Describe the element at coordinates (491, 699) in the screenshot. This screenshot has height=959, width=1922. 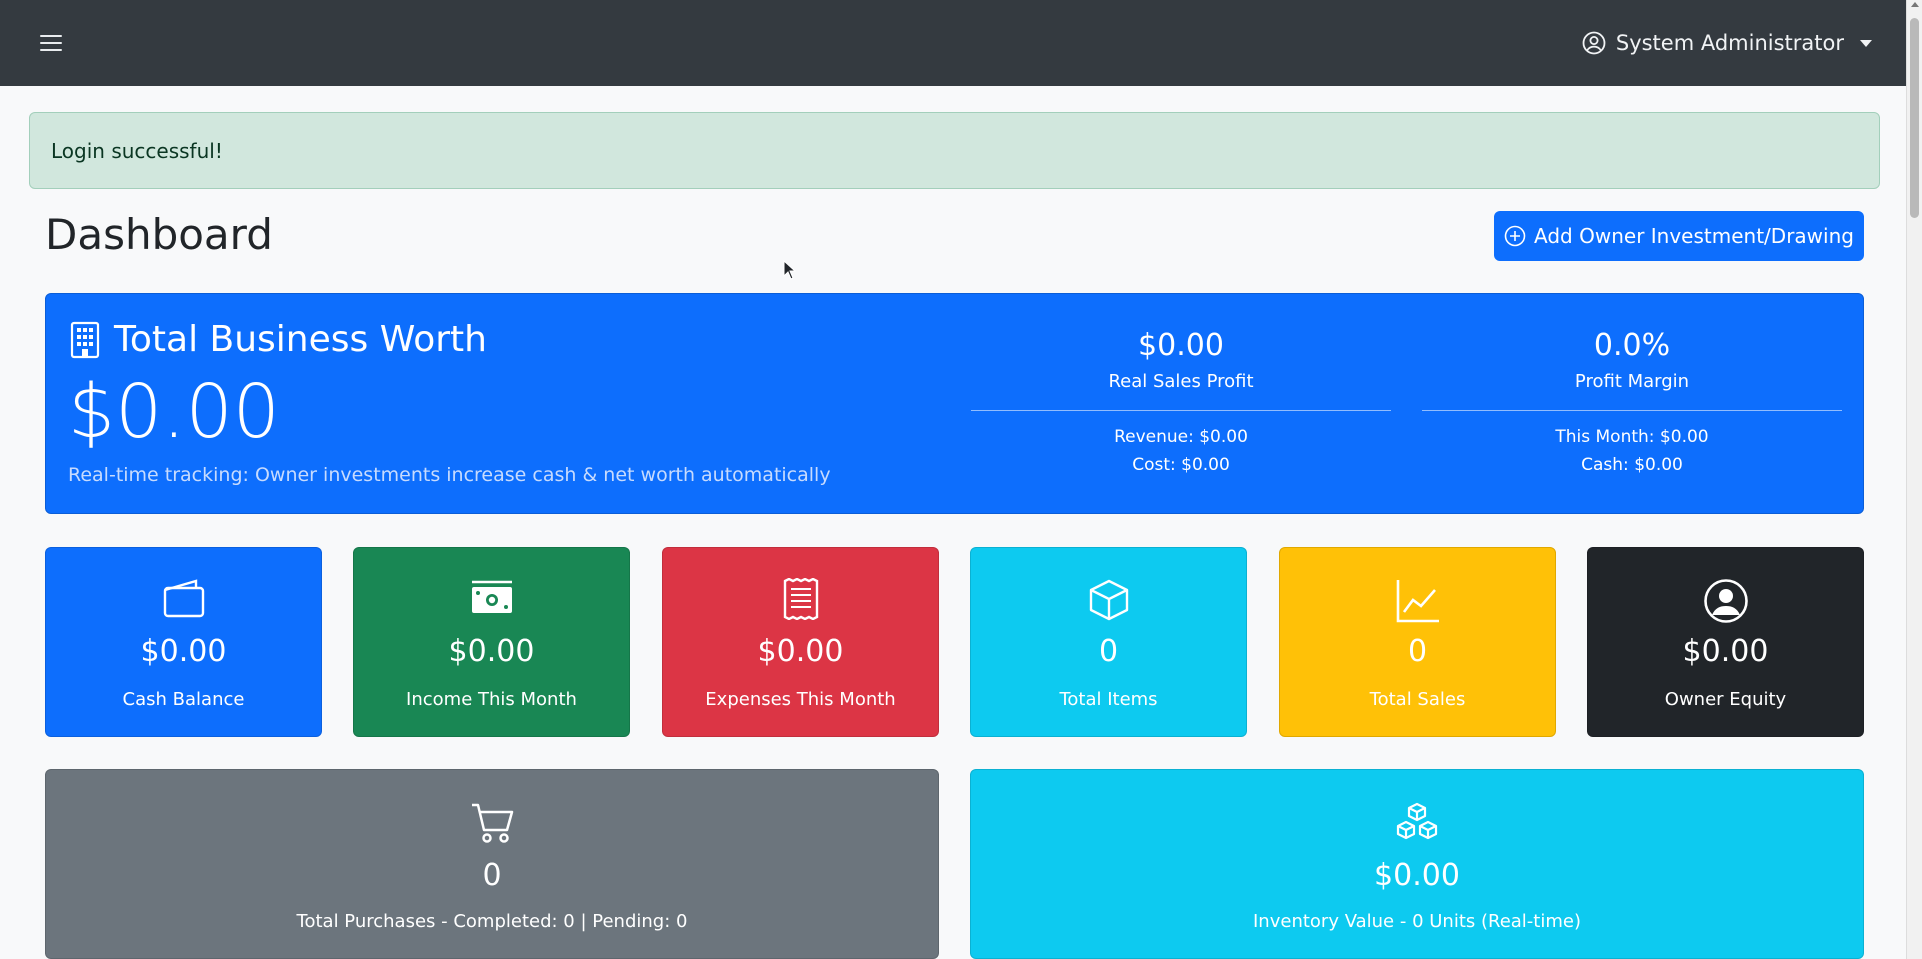
I see `income-this-month-label: Income This Month` at that location.